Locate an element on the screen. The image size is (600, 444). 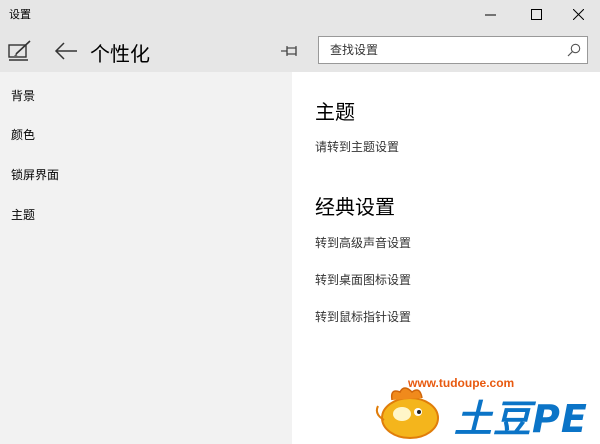
minimize-button is located at coordinates (490, 14).